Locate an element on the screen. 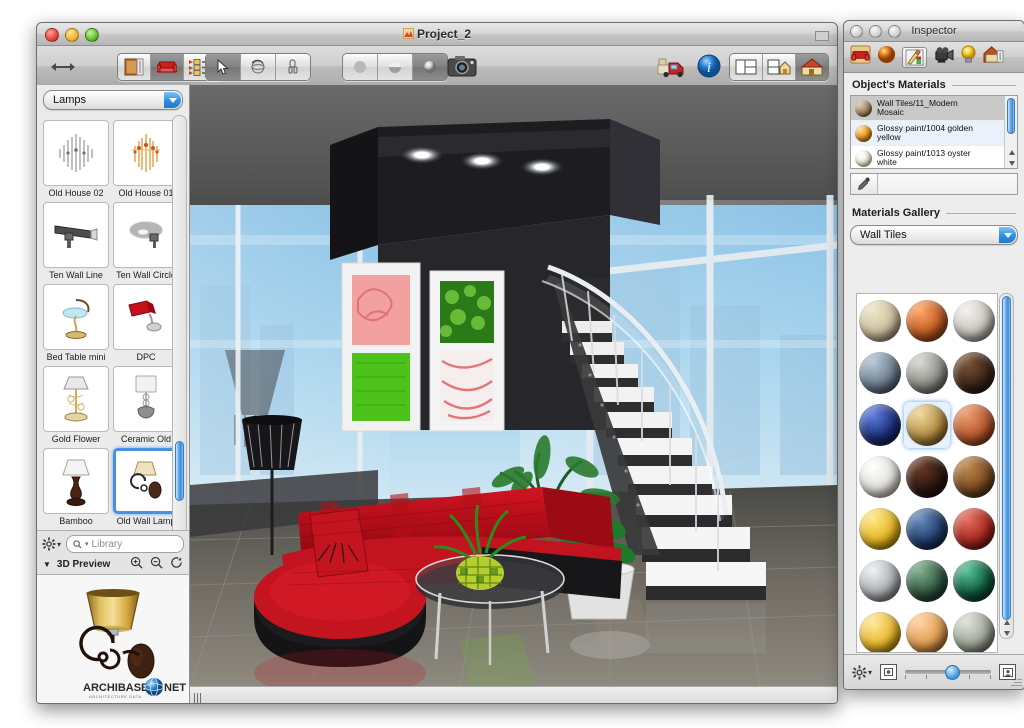  walk-tool-button is located at coordinates (293, 67).